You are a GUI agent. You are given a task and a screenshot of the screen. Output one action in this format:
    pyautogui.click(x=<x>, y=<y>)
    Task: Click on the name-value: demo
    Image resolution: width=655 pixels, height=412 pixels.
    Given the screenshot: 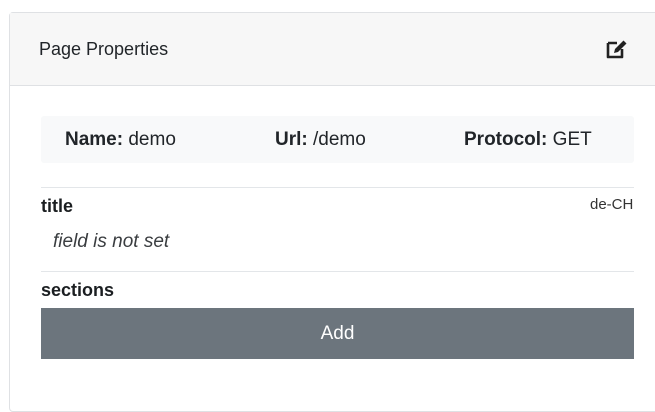 What is the action you would take?
    pyautogui.click(x=152, y=139)
    